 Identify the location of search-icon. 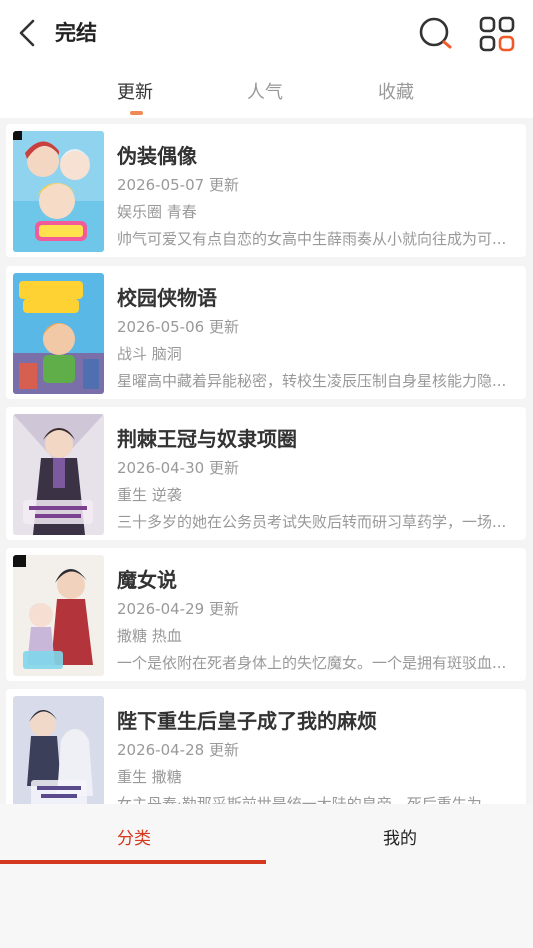
(436, 34).